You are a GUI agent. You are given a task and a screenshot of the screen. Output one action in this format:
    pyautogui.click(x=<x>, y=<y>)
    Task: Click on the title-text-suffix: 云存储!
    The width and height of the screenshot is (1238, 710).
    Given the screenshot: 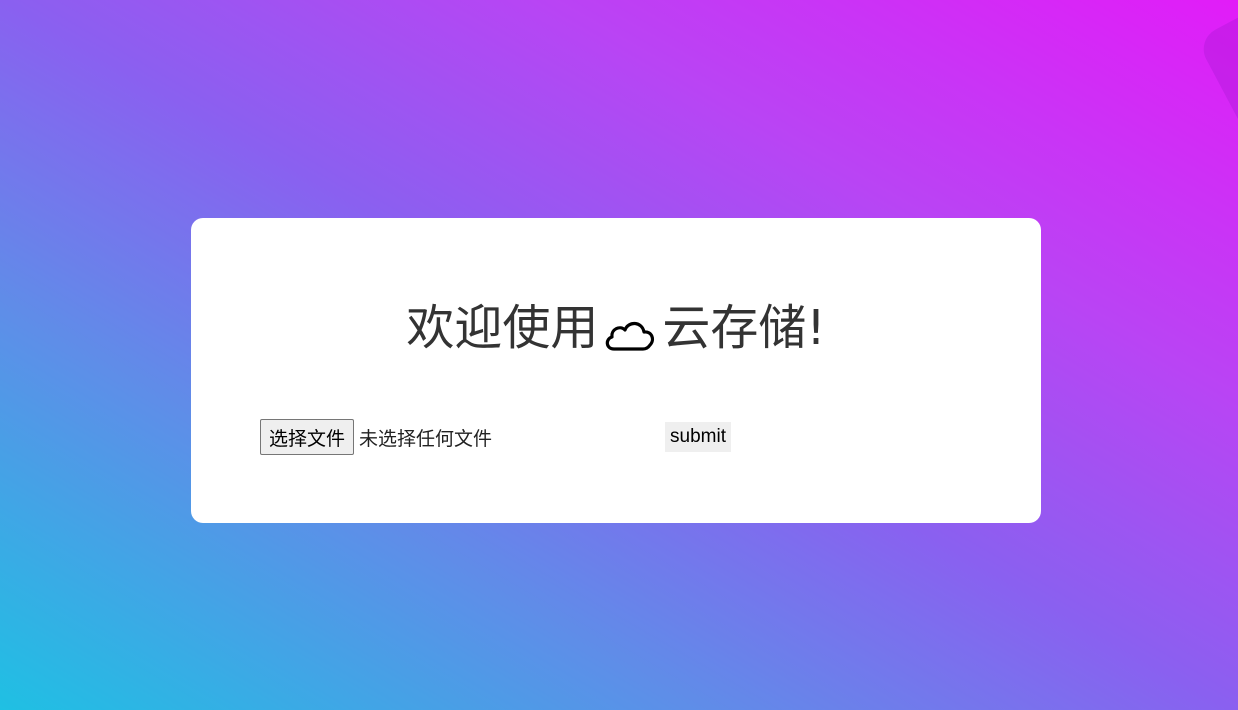 What is the action you would take?
    pyautogui.click(x=744, y=328)
    